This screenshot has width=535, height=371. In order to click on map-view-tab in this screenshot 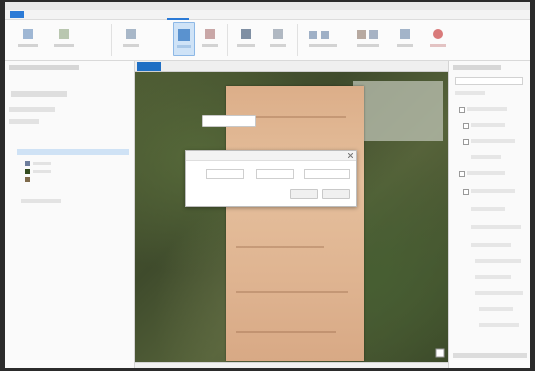, I will do `click(149, 66)`.